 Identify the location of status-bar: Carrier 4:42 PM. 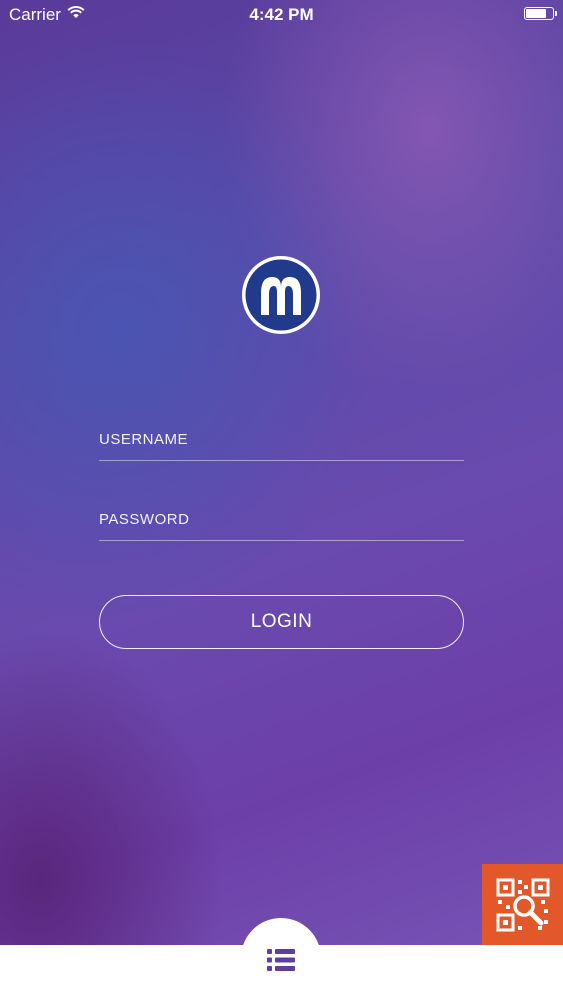
(281, 15).